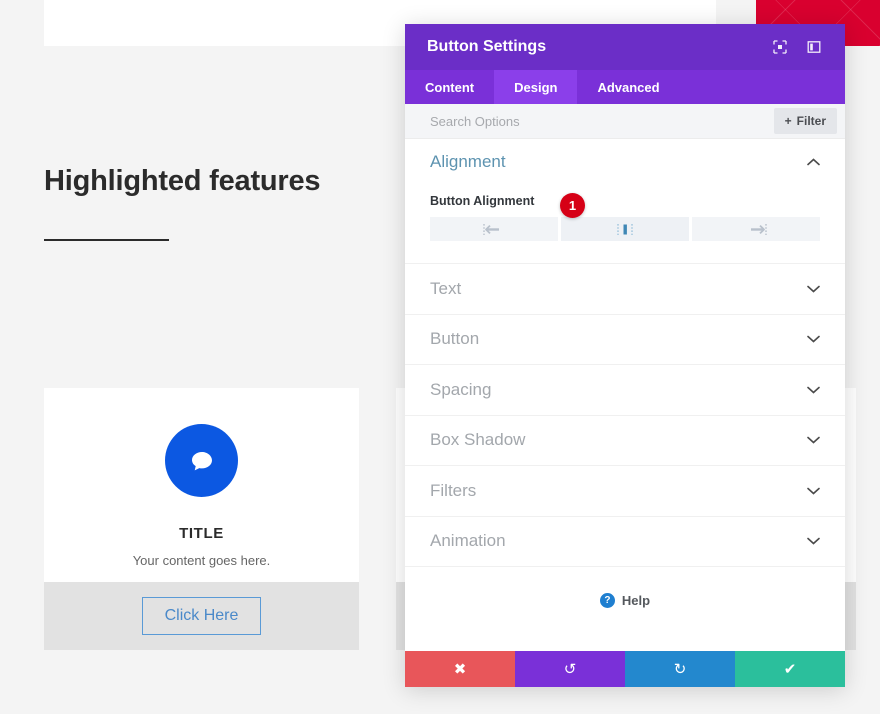 The width and height of the screenshot is (880, 714). I want to click on undo-button: ↺, so click(570, 669).